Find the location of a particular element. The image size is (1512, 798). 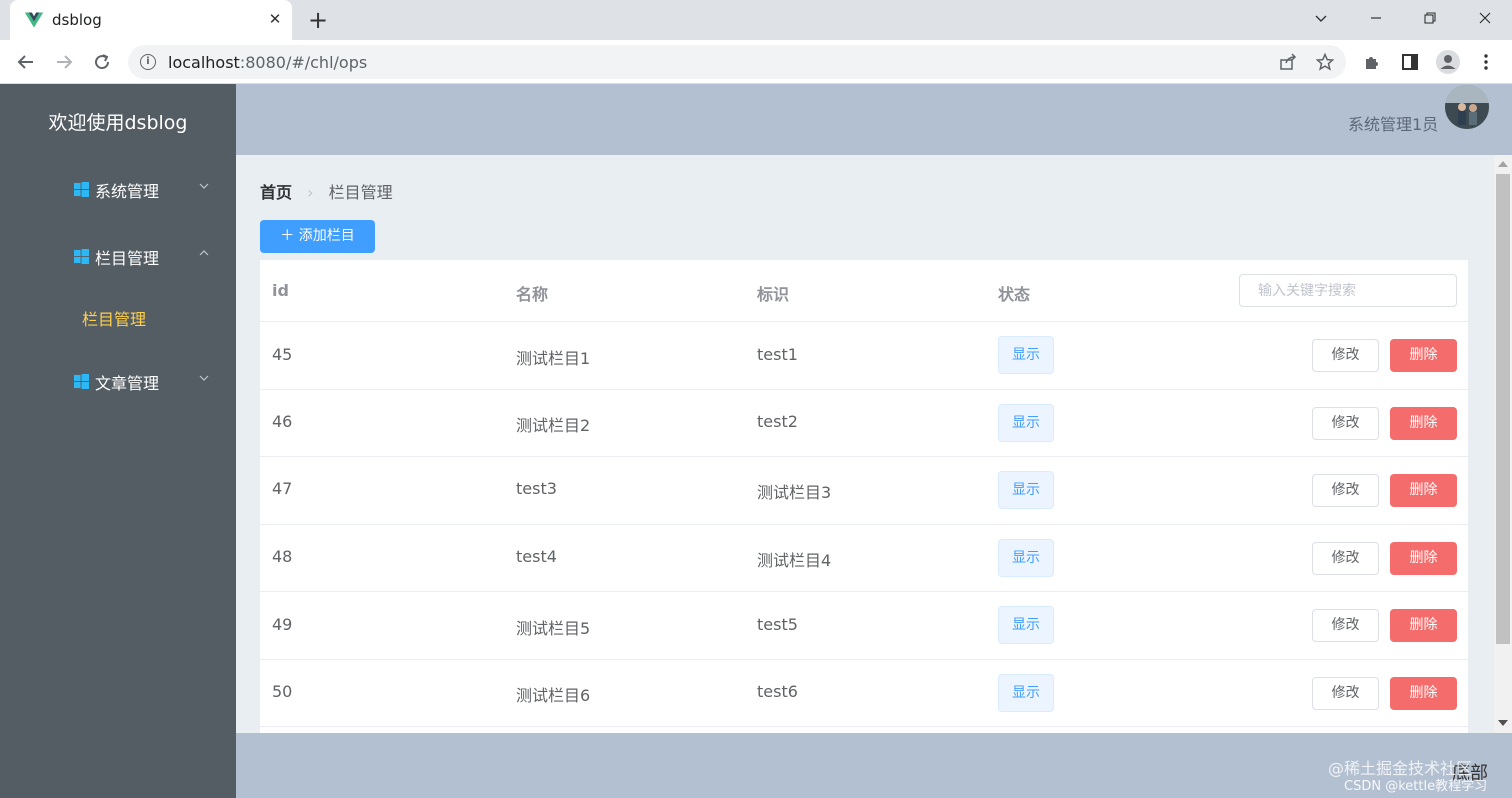

tab-strip: dsblog ✕ + is located at coordinates (756, 20).